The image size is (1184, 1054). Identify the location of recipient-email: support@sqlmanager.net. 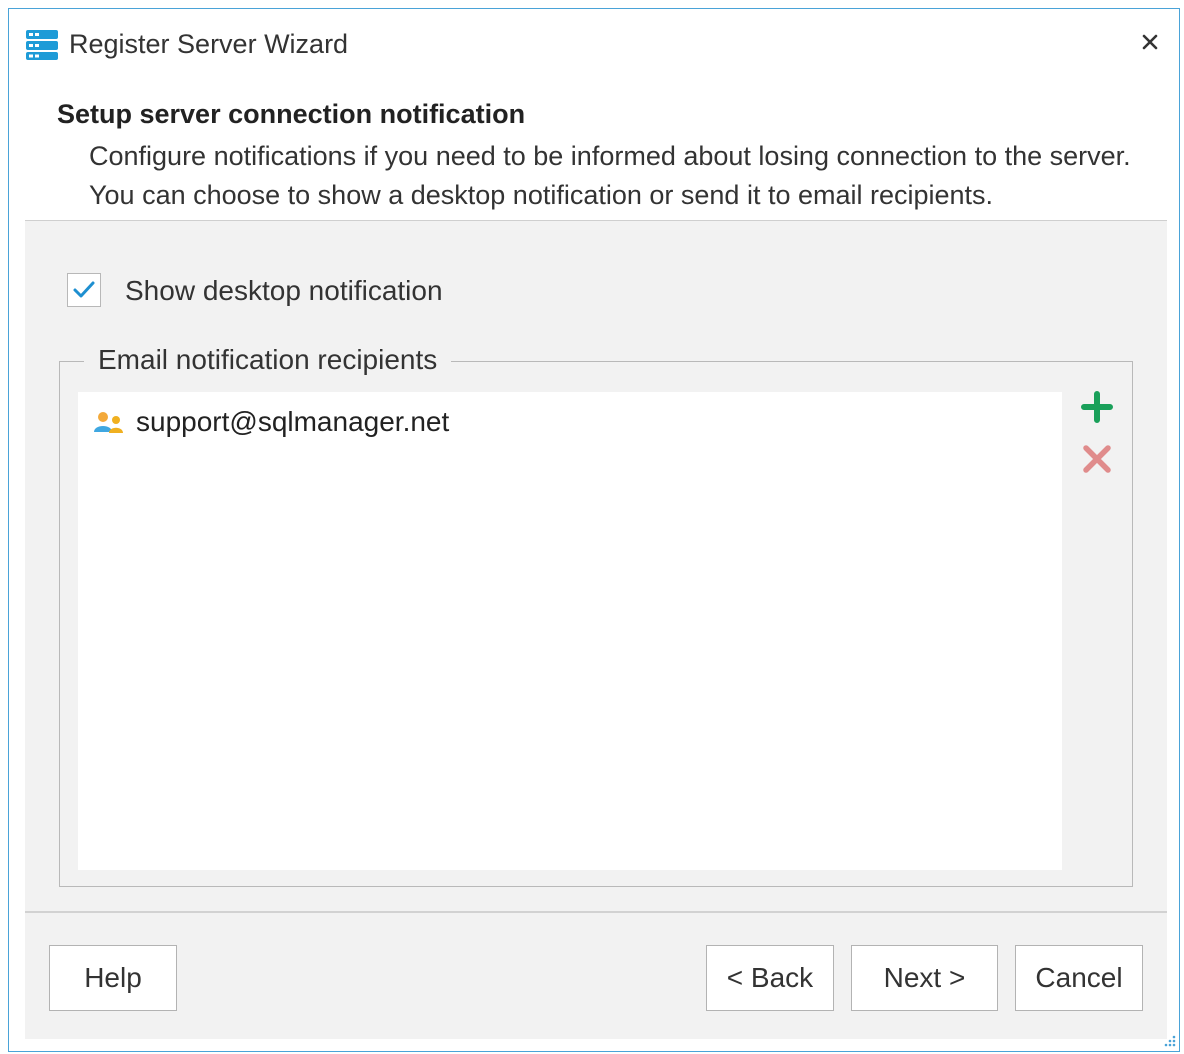
(293, 421).